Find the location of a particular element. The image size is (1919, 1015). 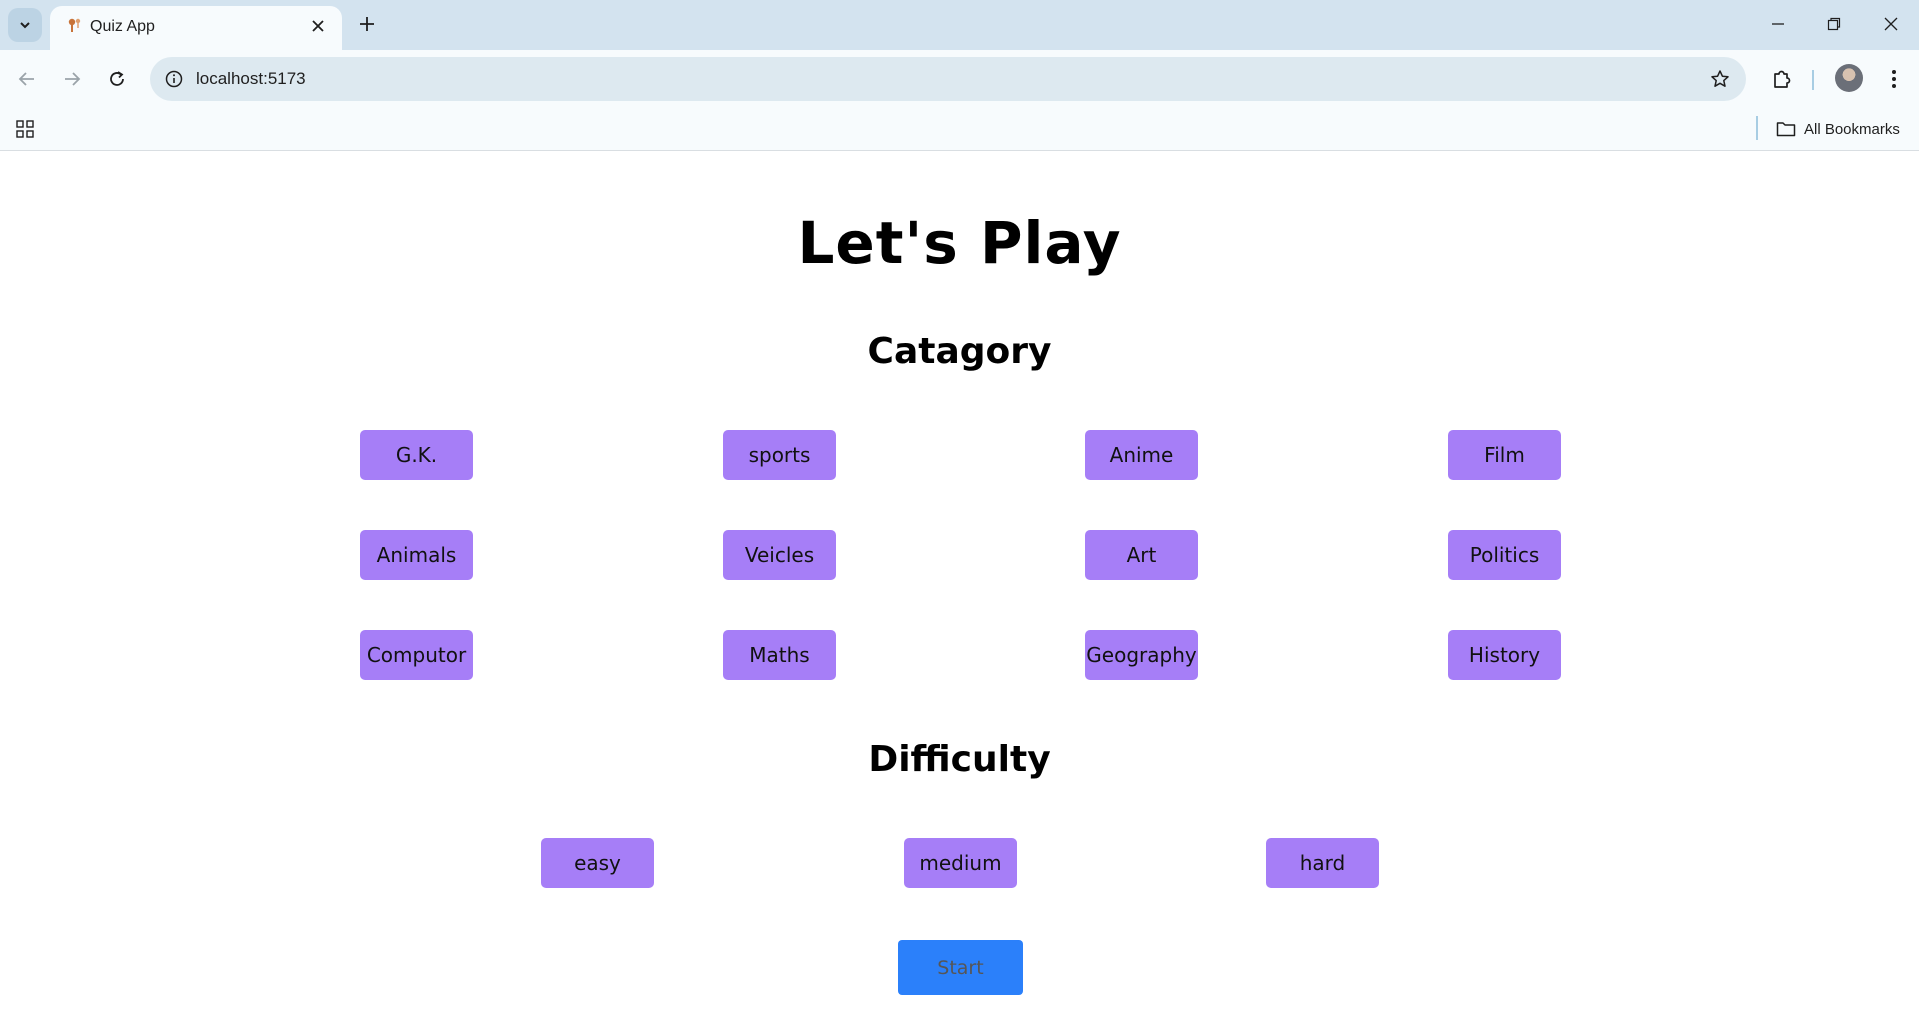

category-button-geography: Geography is located at coordinates (1141, 655).